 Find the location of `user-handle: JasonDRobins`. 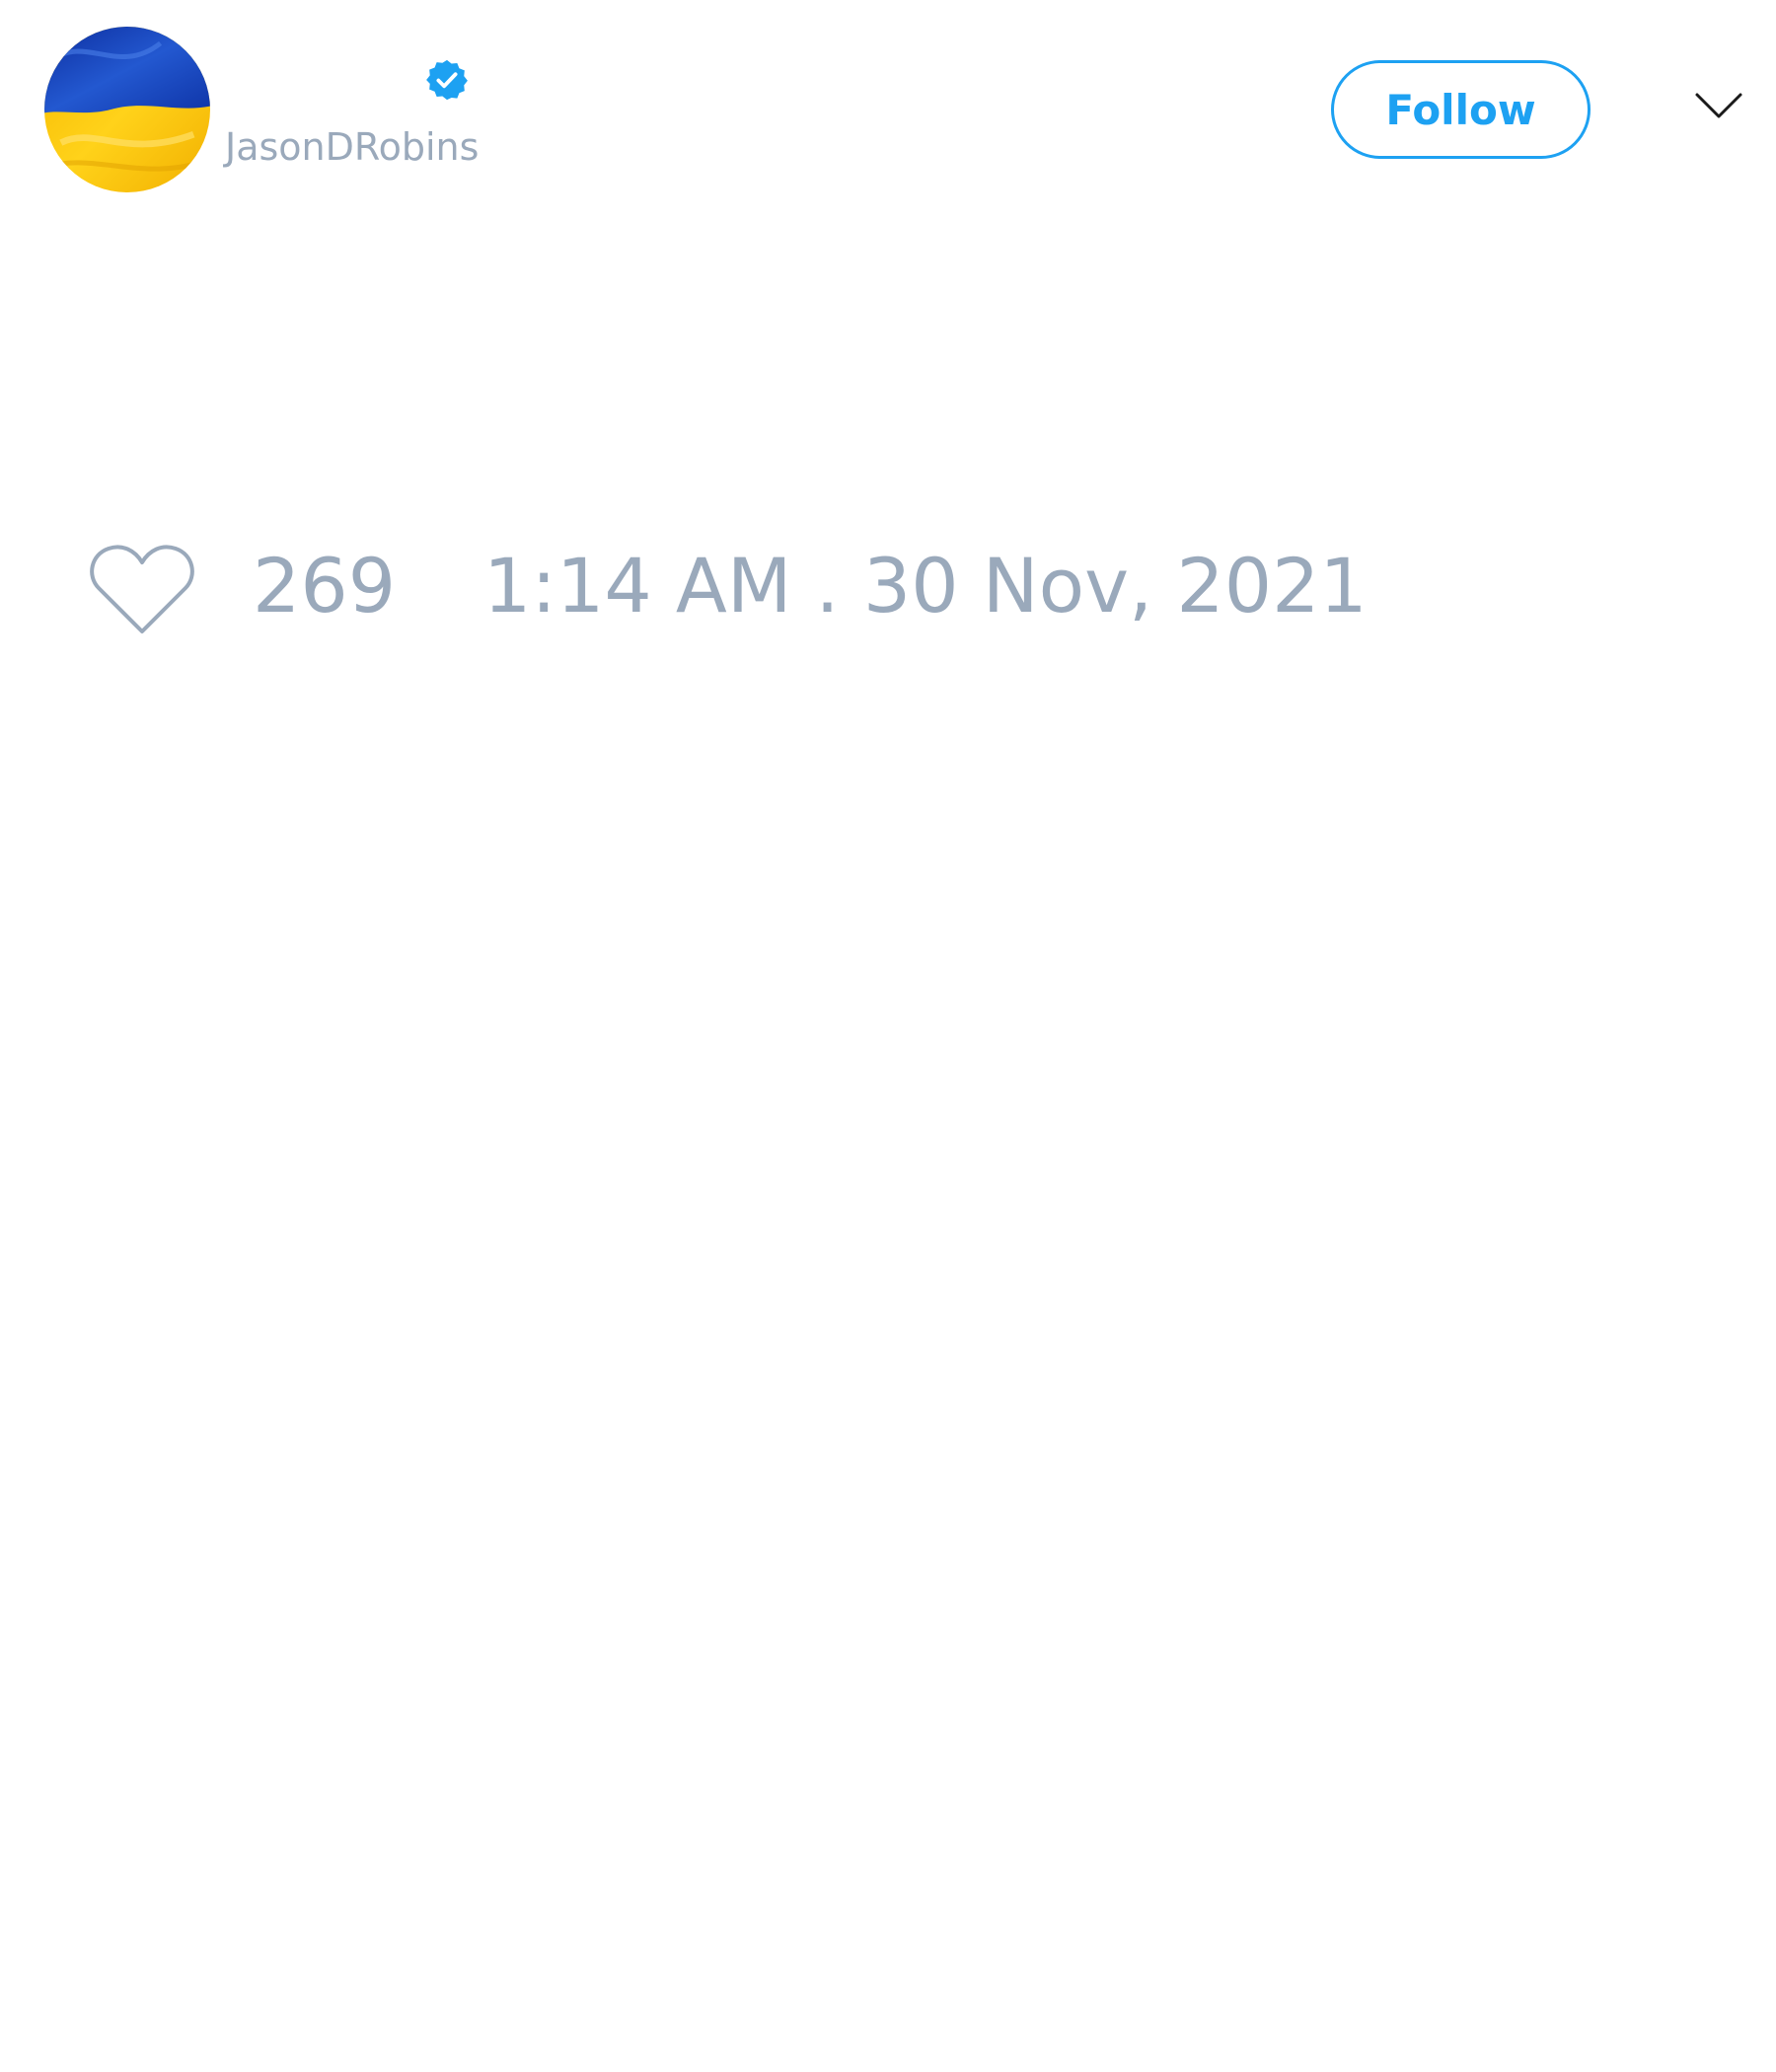

user-handle: JasonDRobins is located at coordinates (352, 147).